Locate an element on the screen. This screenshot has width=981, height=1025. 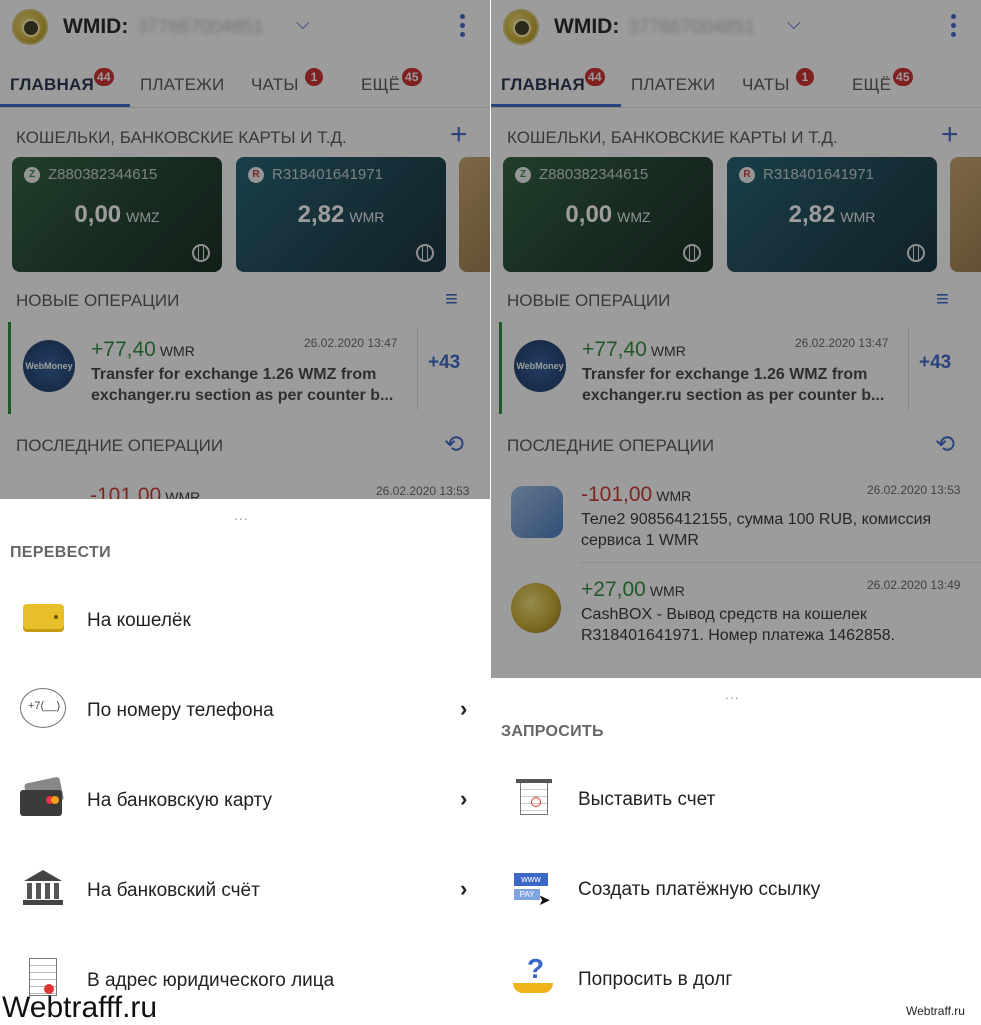
sheet-title: ЗАПРОСИТЬ is located at coordinates (552, 731).